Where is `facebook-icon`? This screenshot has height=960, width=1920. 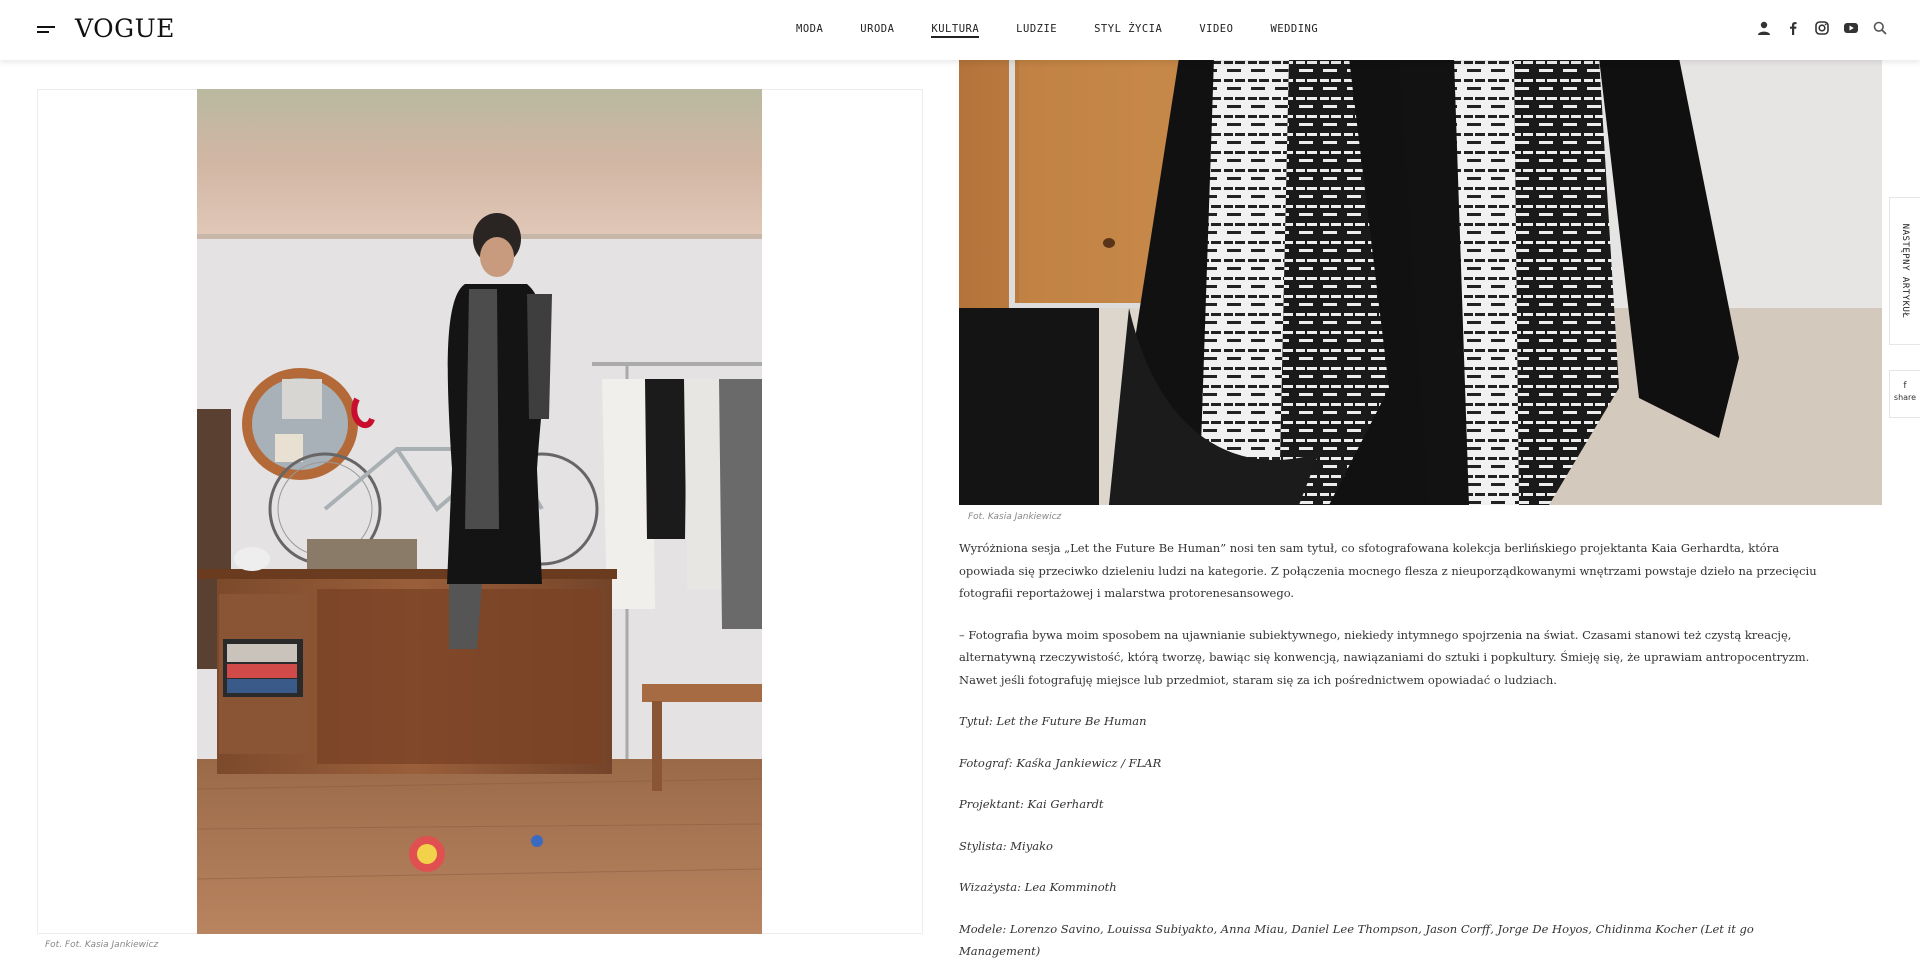 facebook-icon is located at coordinates (1793, 28).